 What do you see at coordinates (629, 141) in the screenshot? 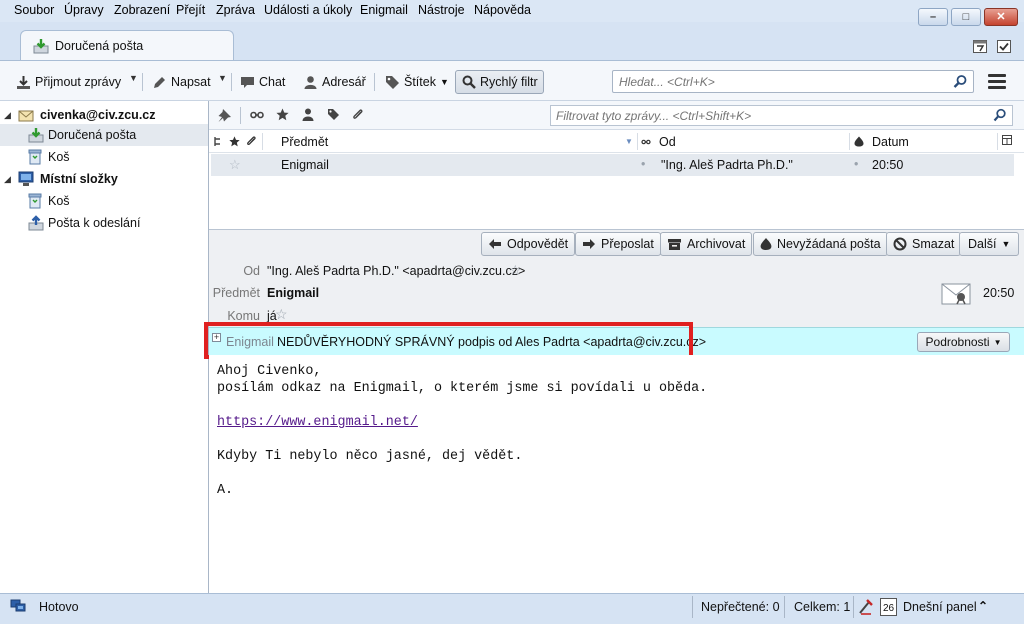
I see `sort-arrow-icon: ▼` at bounding box center [629, 141].